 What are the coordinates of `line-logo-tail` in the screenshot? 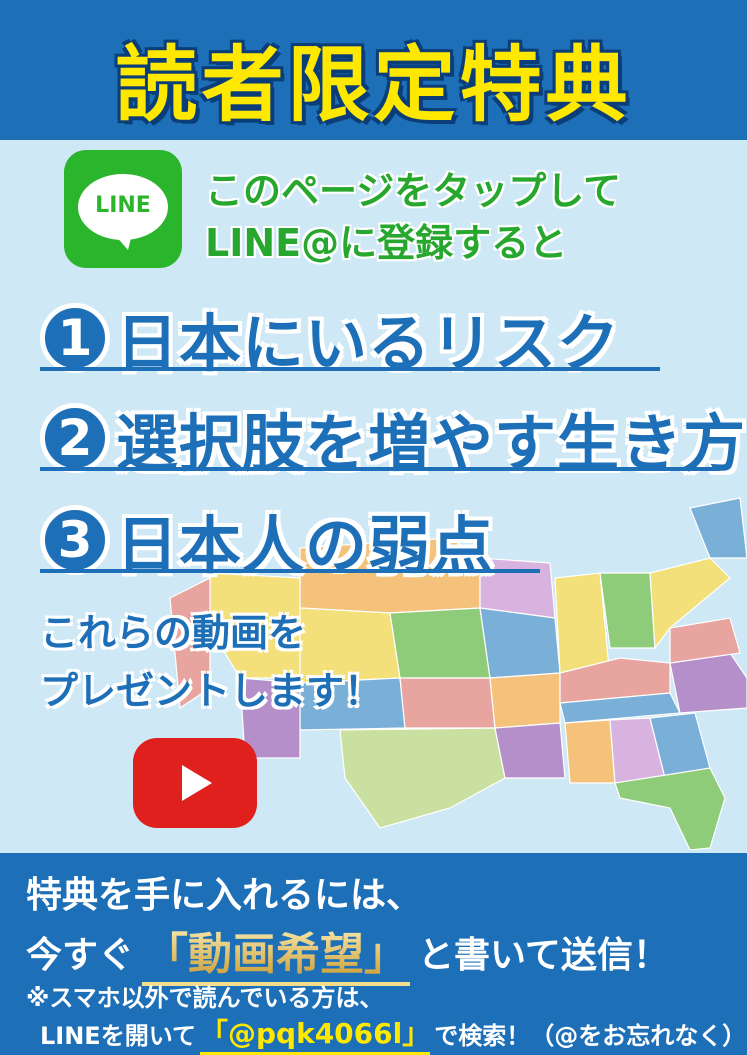 It's located at (123, 242).